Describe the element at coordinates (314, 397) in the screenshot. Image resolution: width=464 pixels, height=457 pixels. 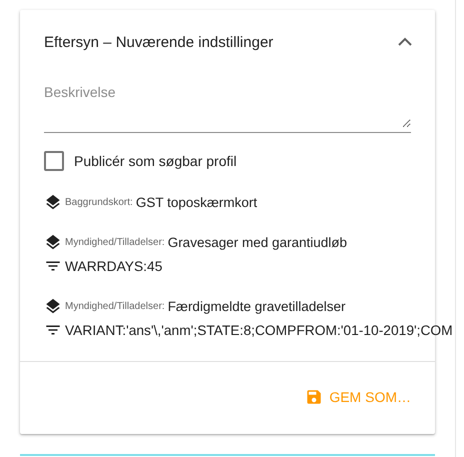
I see `floppy-icon` at that location.